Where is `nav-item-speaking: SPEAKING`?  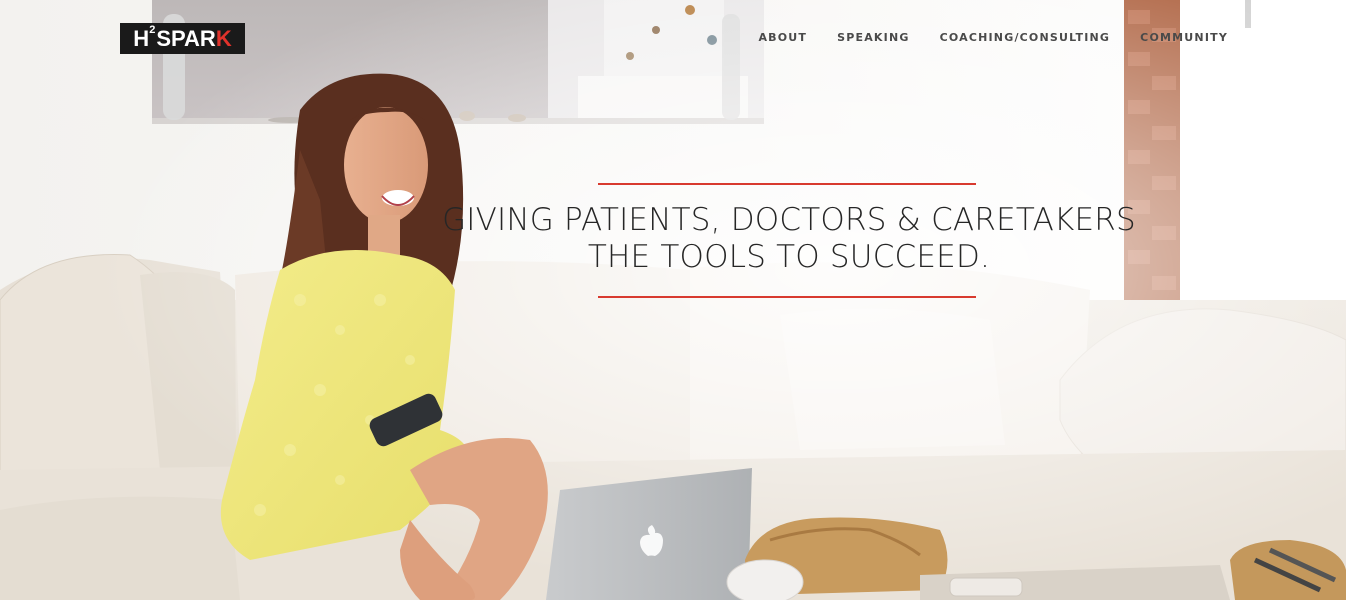
nav-item-speaking: SPEAKING is located at coordinates (873, 37).